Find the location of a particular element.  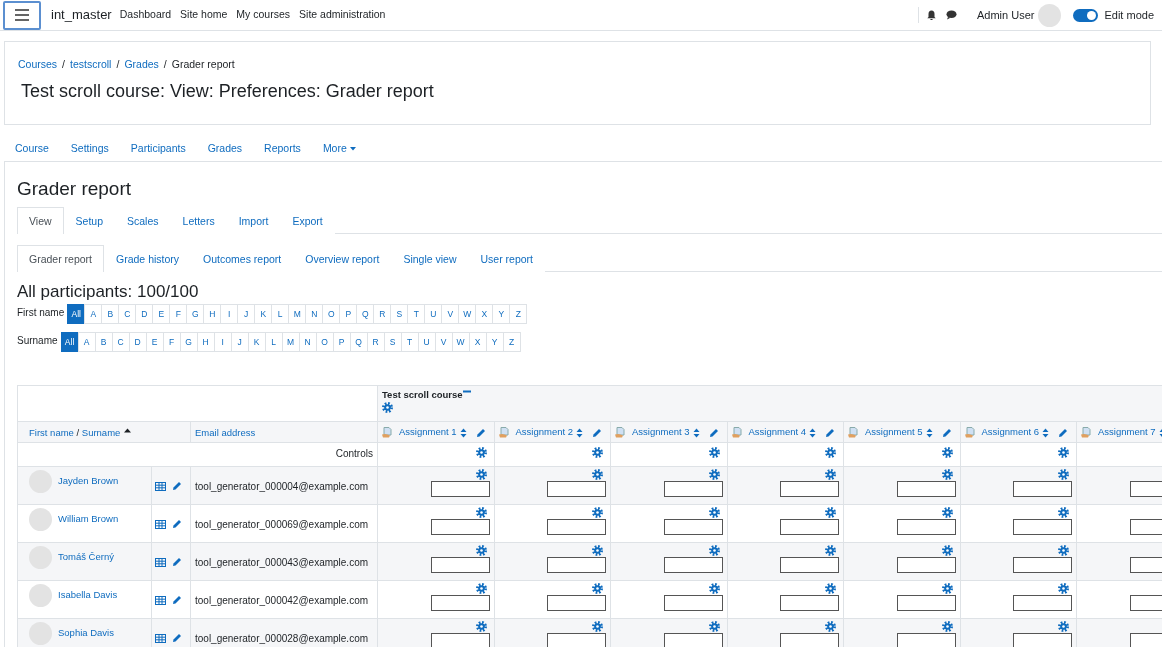

chat-icon is located at coordinates (951, 15).